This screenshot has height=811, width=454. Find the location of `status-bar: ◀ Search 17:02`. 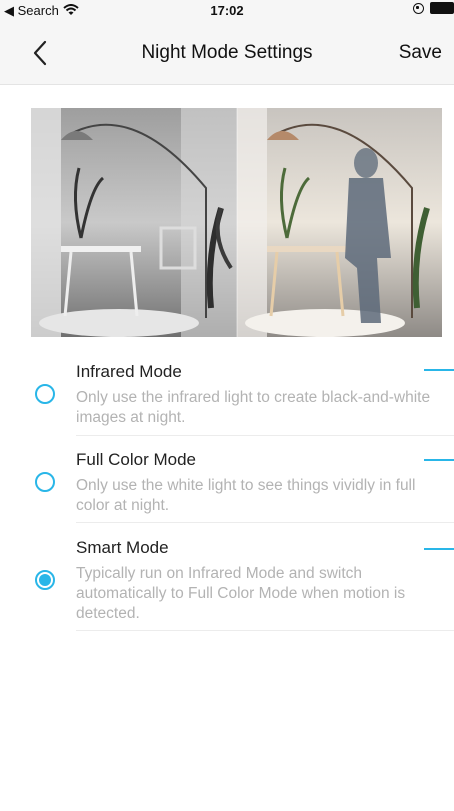

status-bar: ◀ Search 17:02 is located at coordinates (227, 11).